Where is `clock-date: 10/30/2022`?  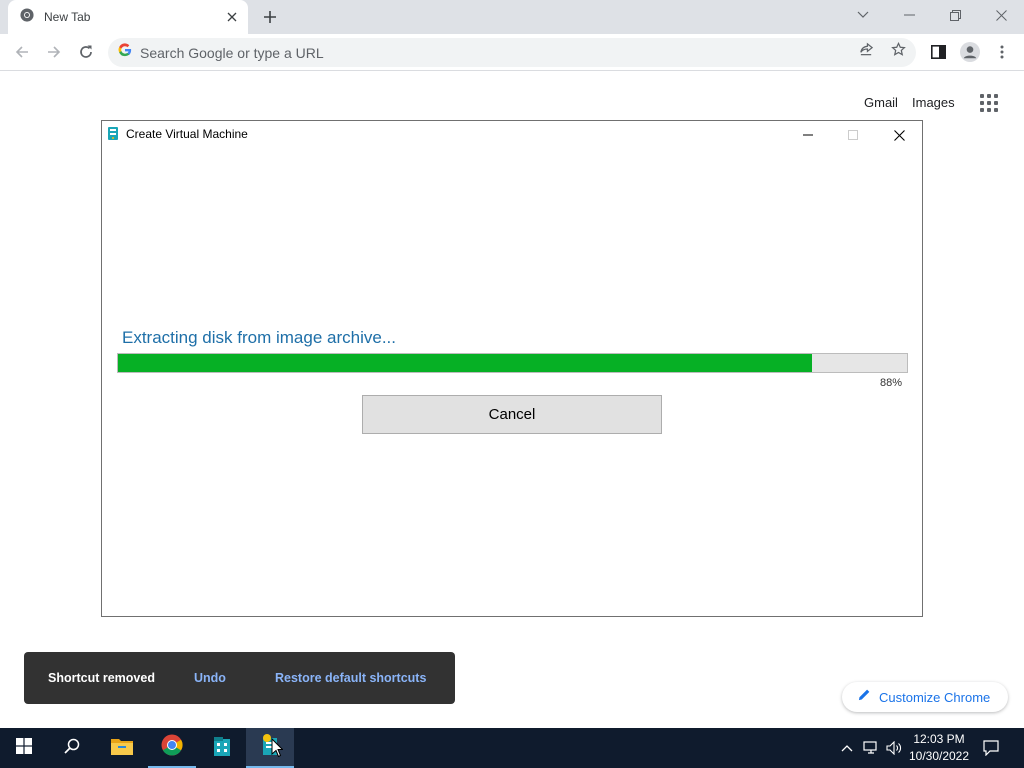
clock-date: 10/30/2022 is located at coordinates (939, 756).